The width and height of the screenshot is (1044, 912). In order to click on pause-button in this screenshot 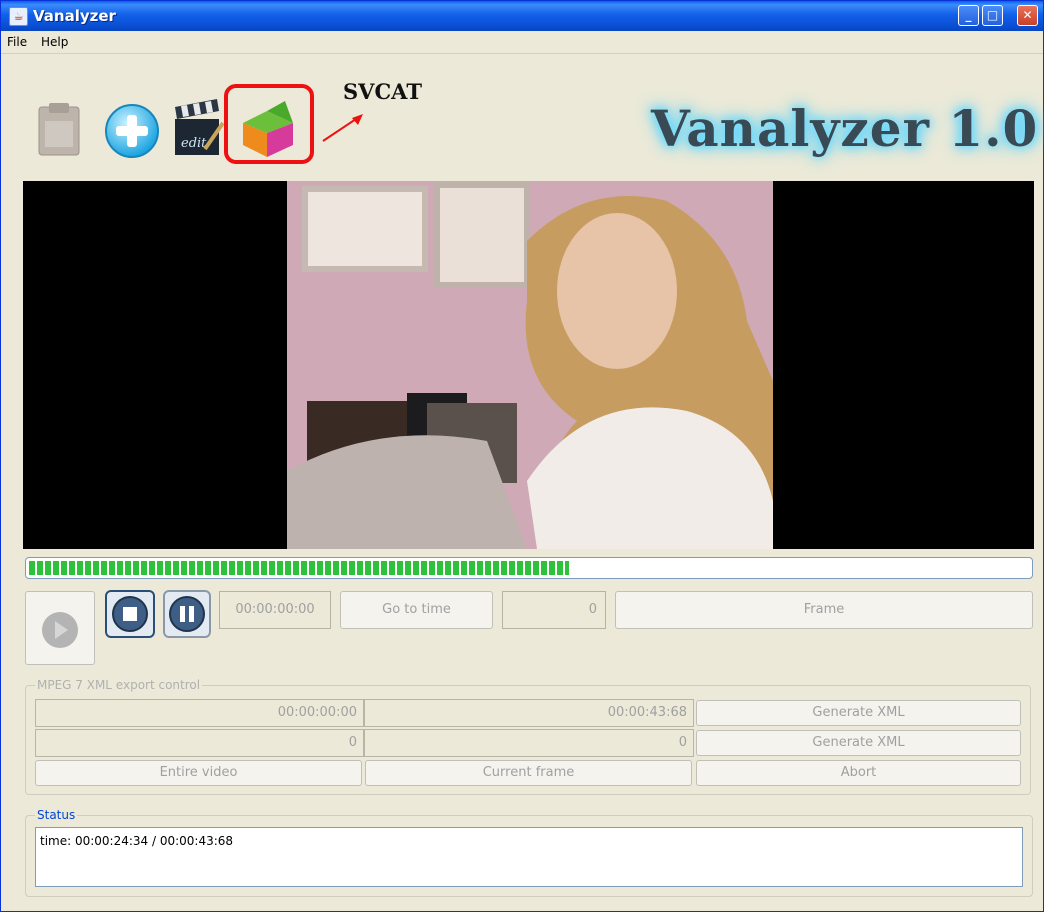, I will do `click(187, 614)`.